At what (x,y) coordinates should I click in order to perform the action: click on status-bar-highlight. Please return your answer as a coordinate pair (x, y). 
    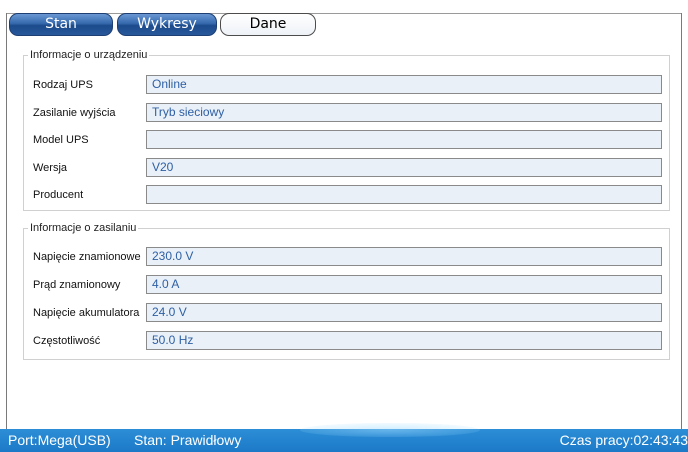
    Looking at the image, I should click on (390, 430).